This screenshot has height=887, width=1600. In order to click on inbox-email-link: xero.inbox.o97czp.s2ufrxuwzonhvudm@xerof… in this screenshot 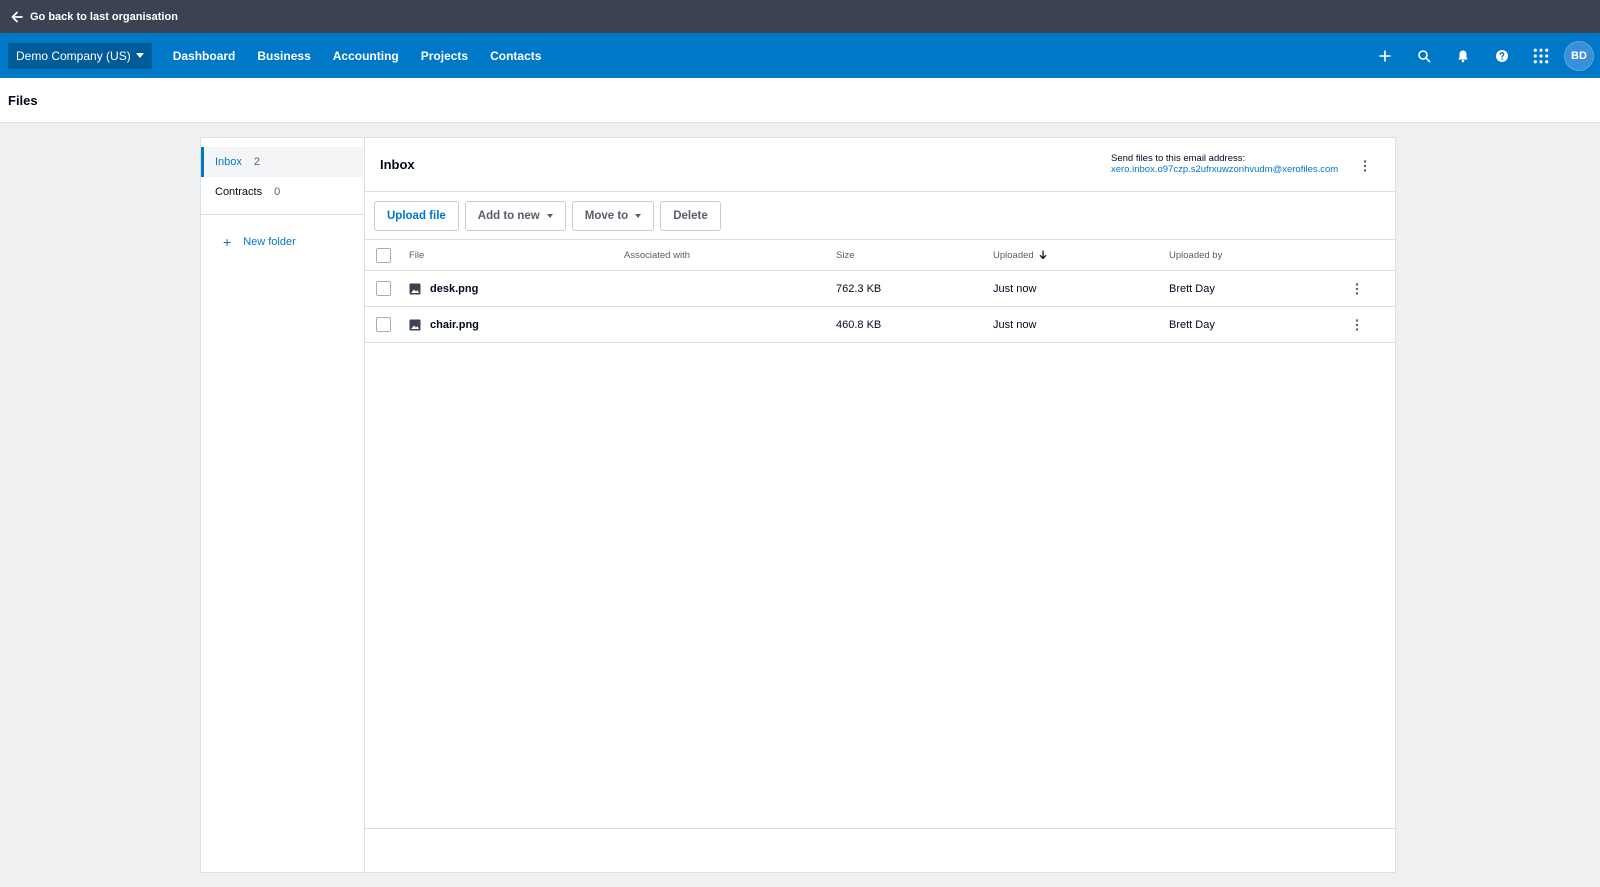, I will do `click(1224, 169)`.